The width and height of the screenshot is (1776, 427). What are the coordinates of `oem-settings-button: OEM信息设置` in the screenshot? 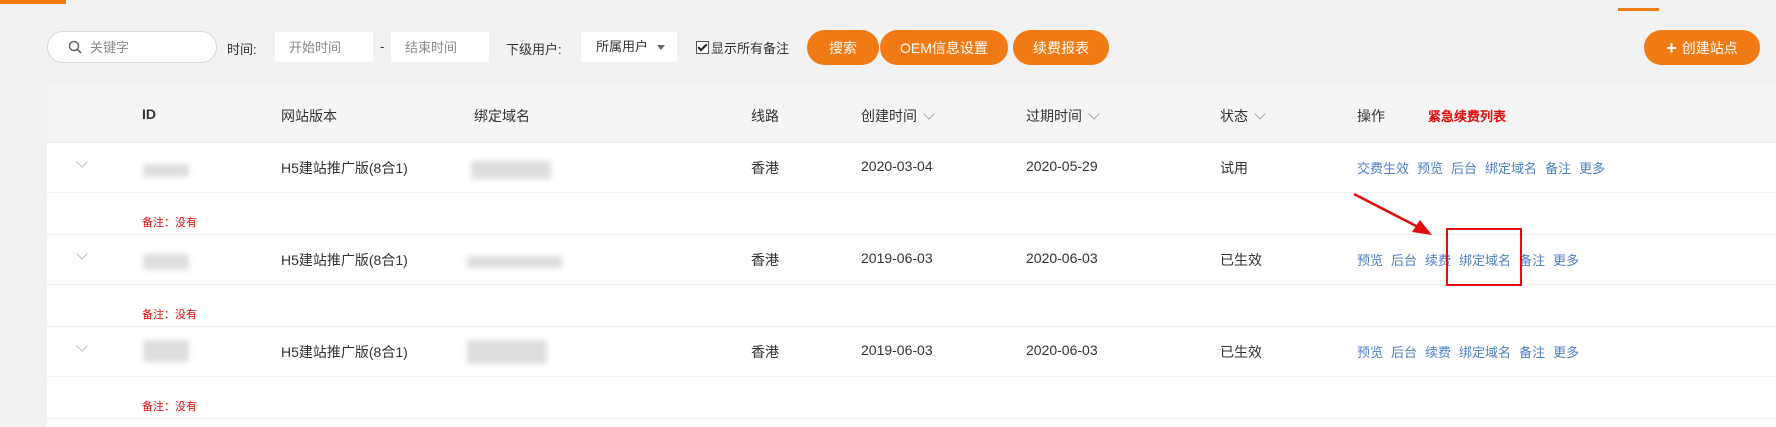 It's located at (944, 47).